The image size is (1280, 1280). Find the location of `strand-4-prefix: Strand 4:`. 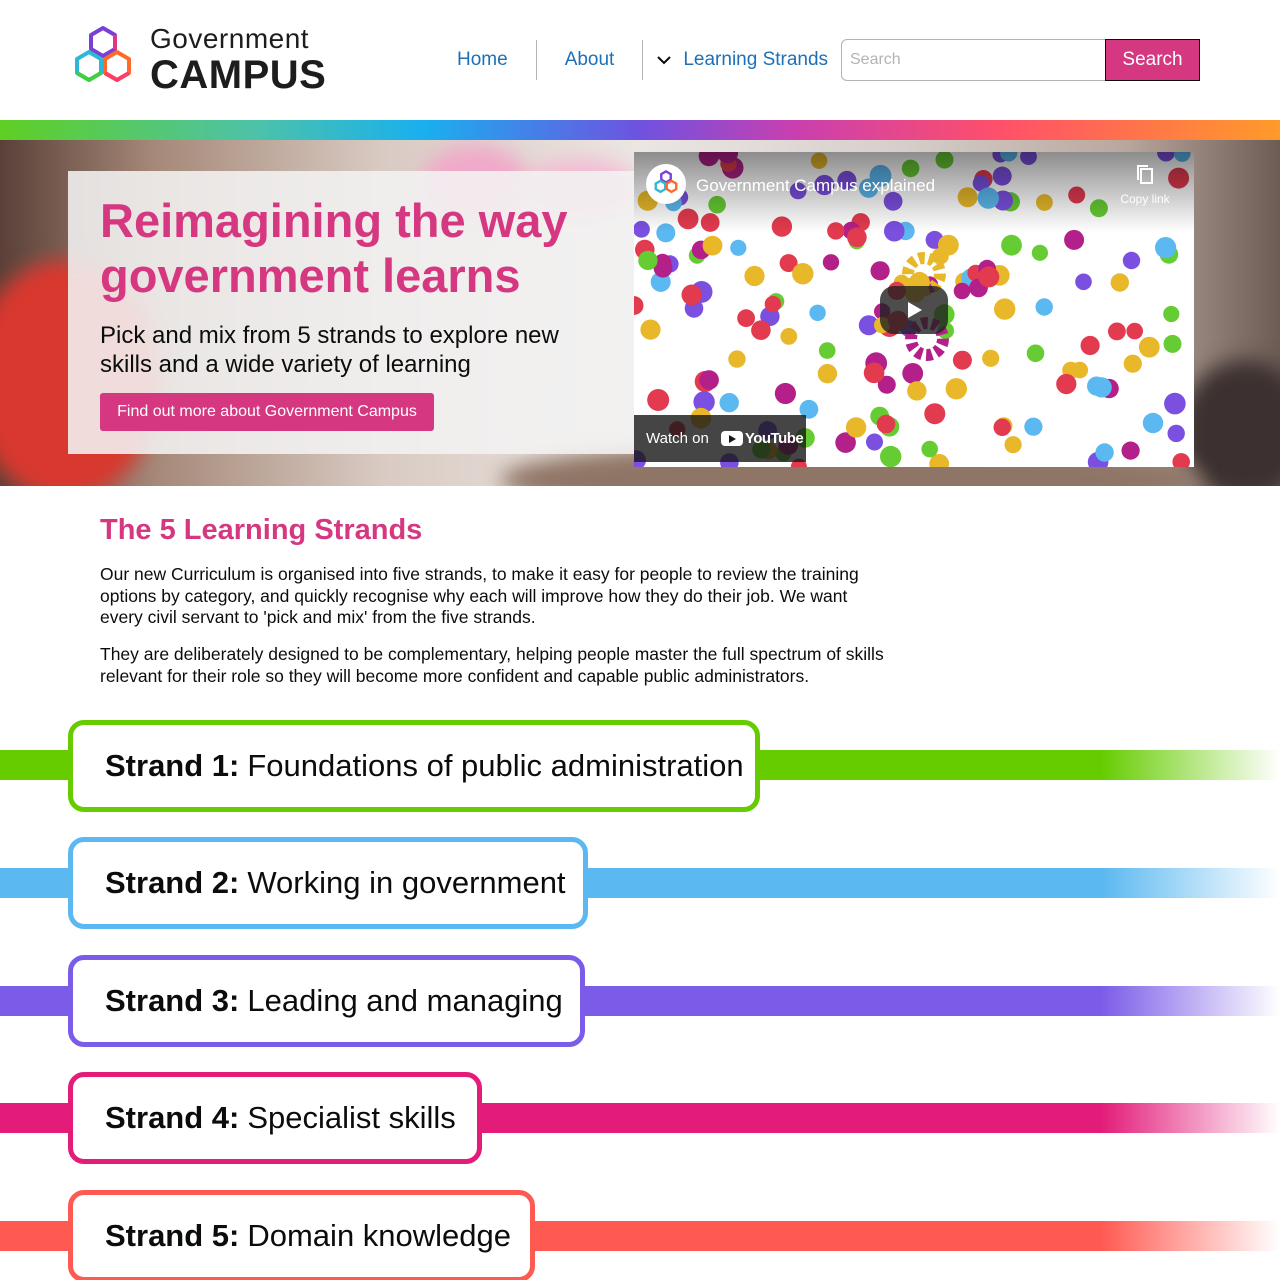

strand-4-prefix: Strand 4: is located at coordinates (172, 1117).